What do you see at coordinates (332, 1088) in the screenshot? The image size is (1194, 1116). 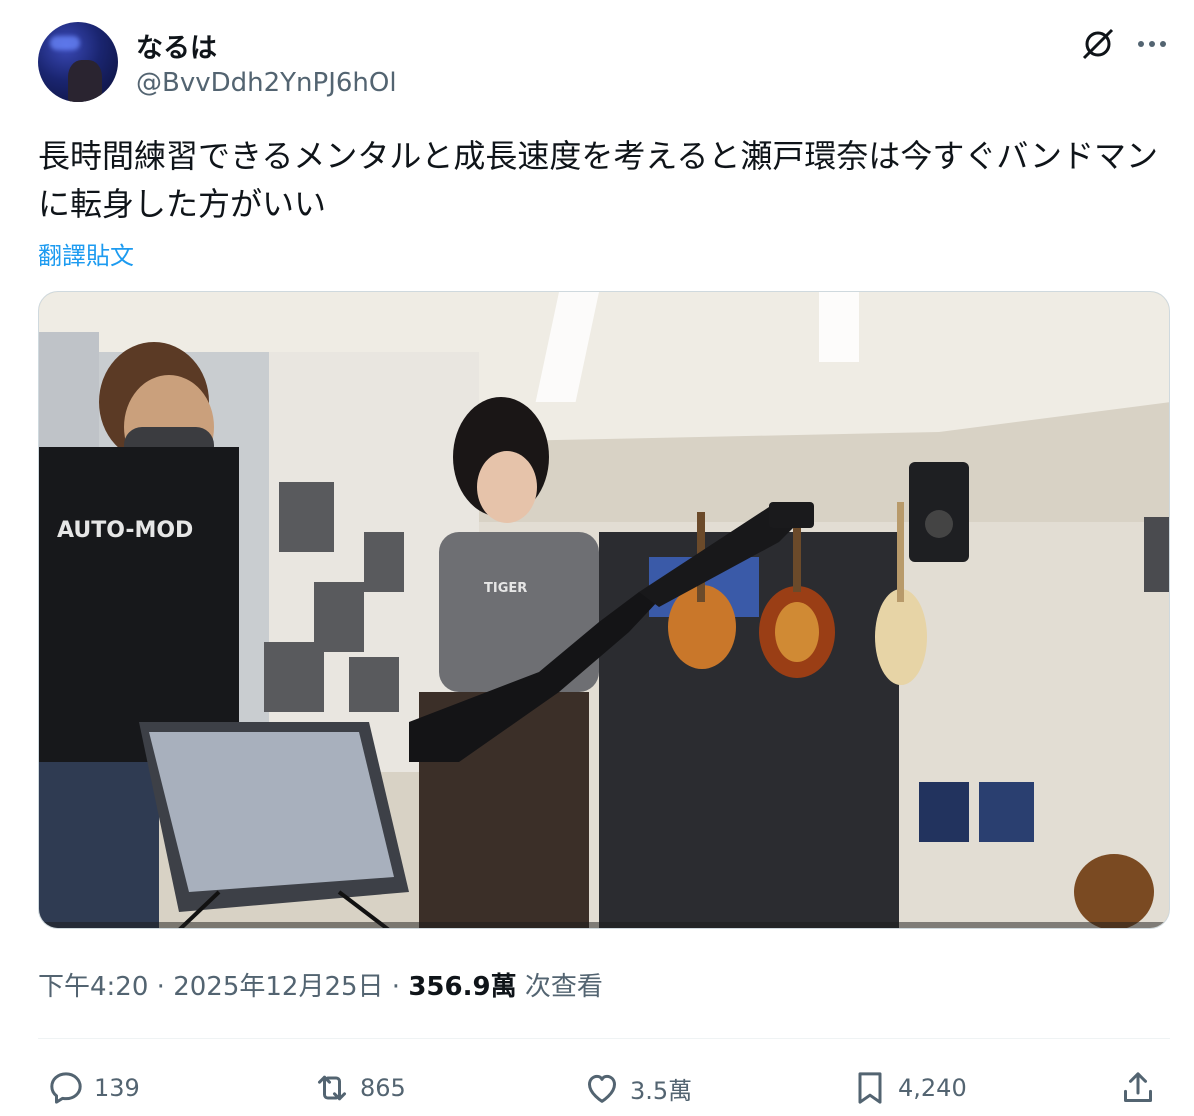 I see `repost-icon` at bounding box center [332, 1088].